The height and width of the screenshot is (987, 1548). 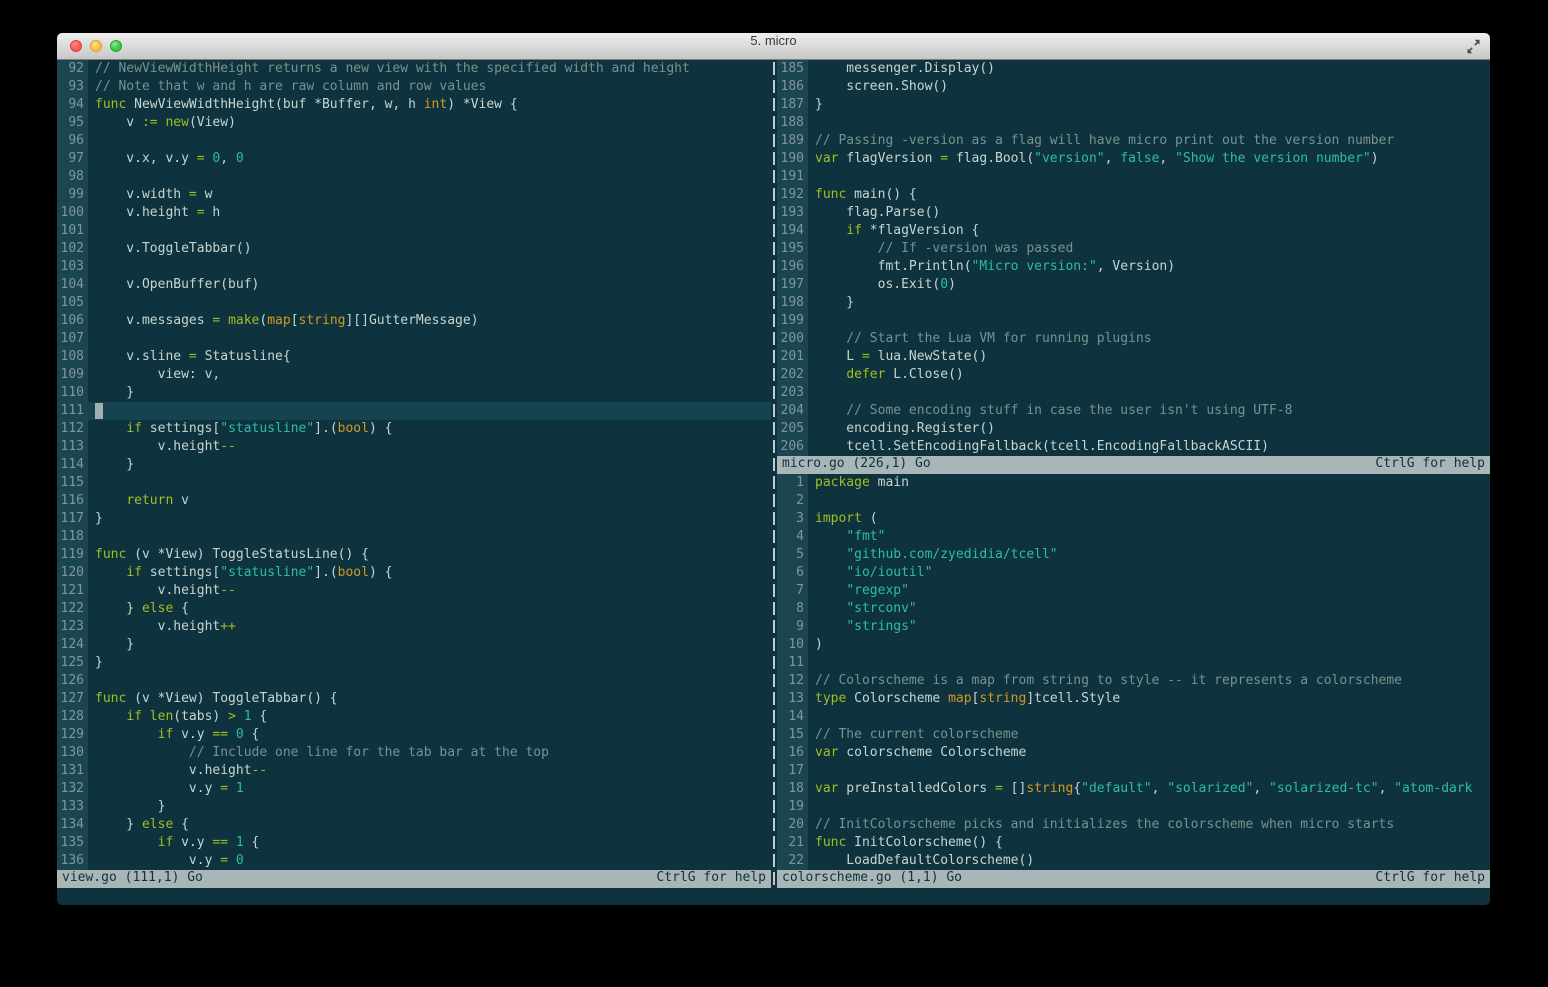 What do you see at coordinates (1133, 123) in the screenshot?
I see `code-line: 188` at bounding box center [1133, 123].